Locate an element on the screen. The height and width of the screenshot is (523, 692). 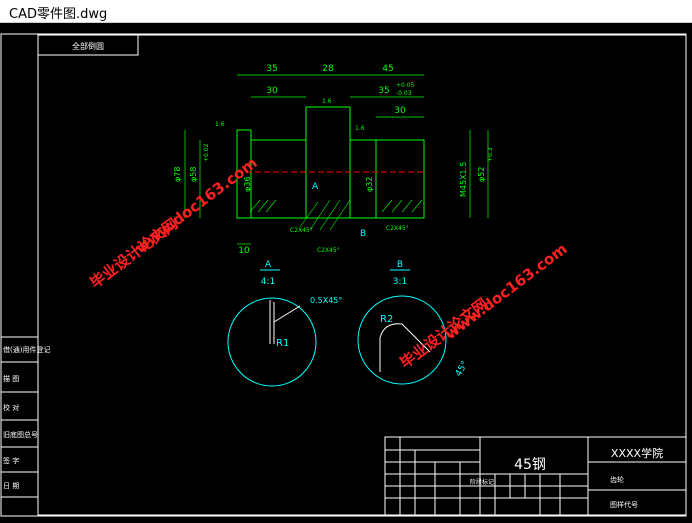
tol-lower: -0.03 is located at coordinates (404, 93).